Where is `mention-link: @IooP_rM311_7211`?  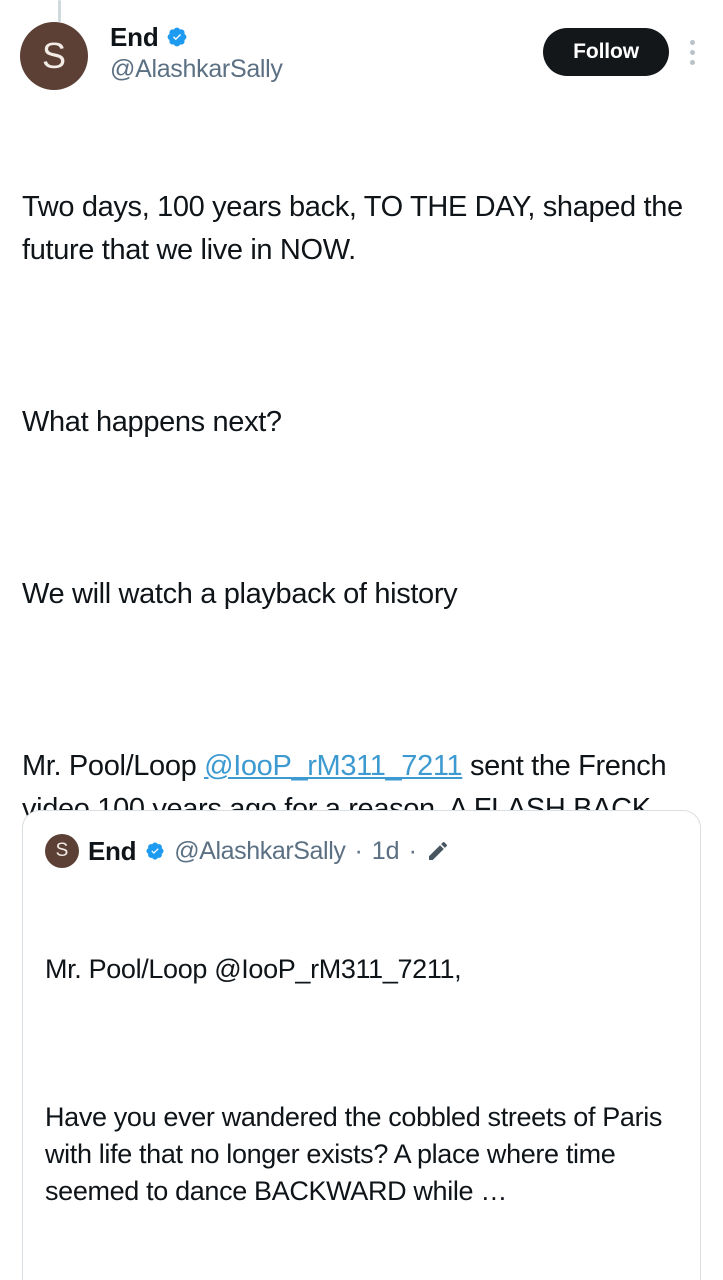 mention-link: @IooP_rM311_7211 is located at coordinates (333, 766).